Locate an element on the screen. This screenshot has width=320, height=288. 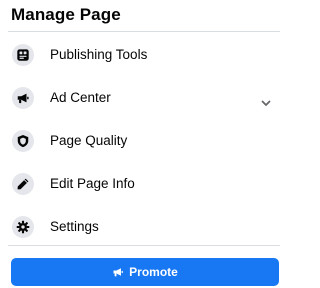
page-title: Manage Page is located at coordinates (66, 14).